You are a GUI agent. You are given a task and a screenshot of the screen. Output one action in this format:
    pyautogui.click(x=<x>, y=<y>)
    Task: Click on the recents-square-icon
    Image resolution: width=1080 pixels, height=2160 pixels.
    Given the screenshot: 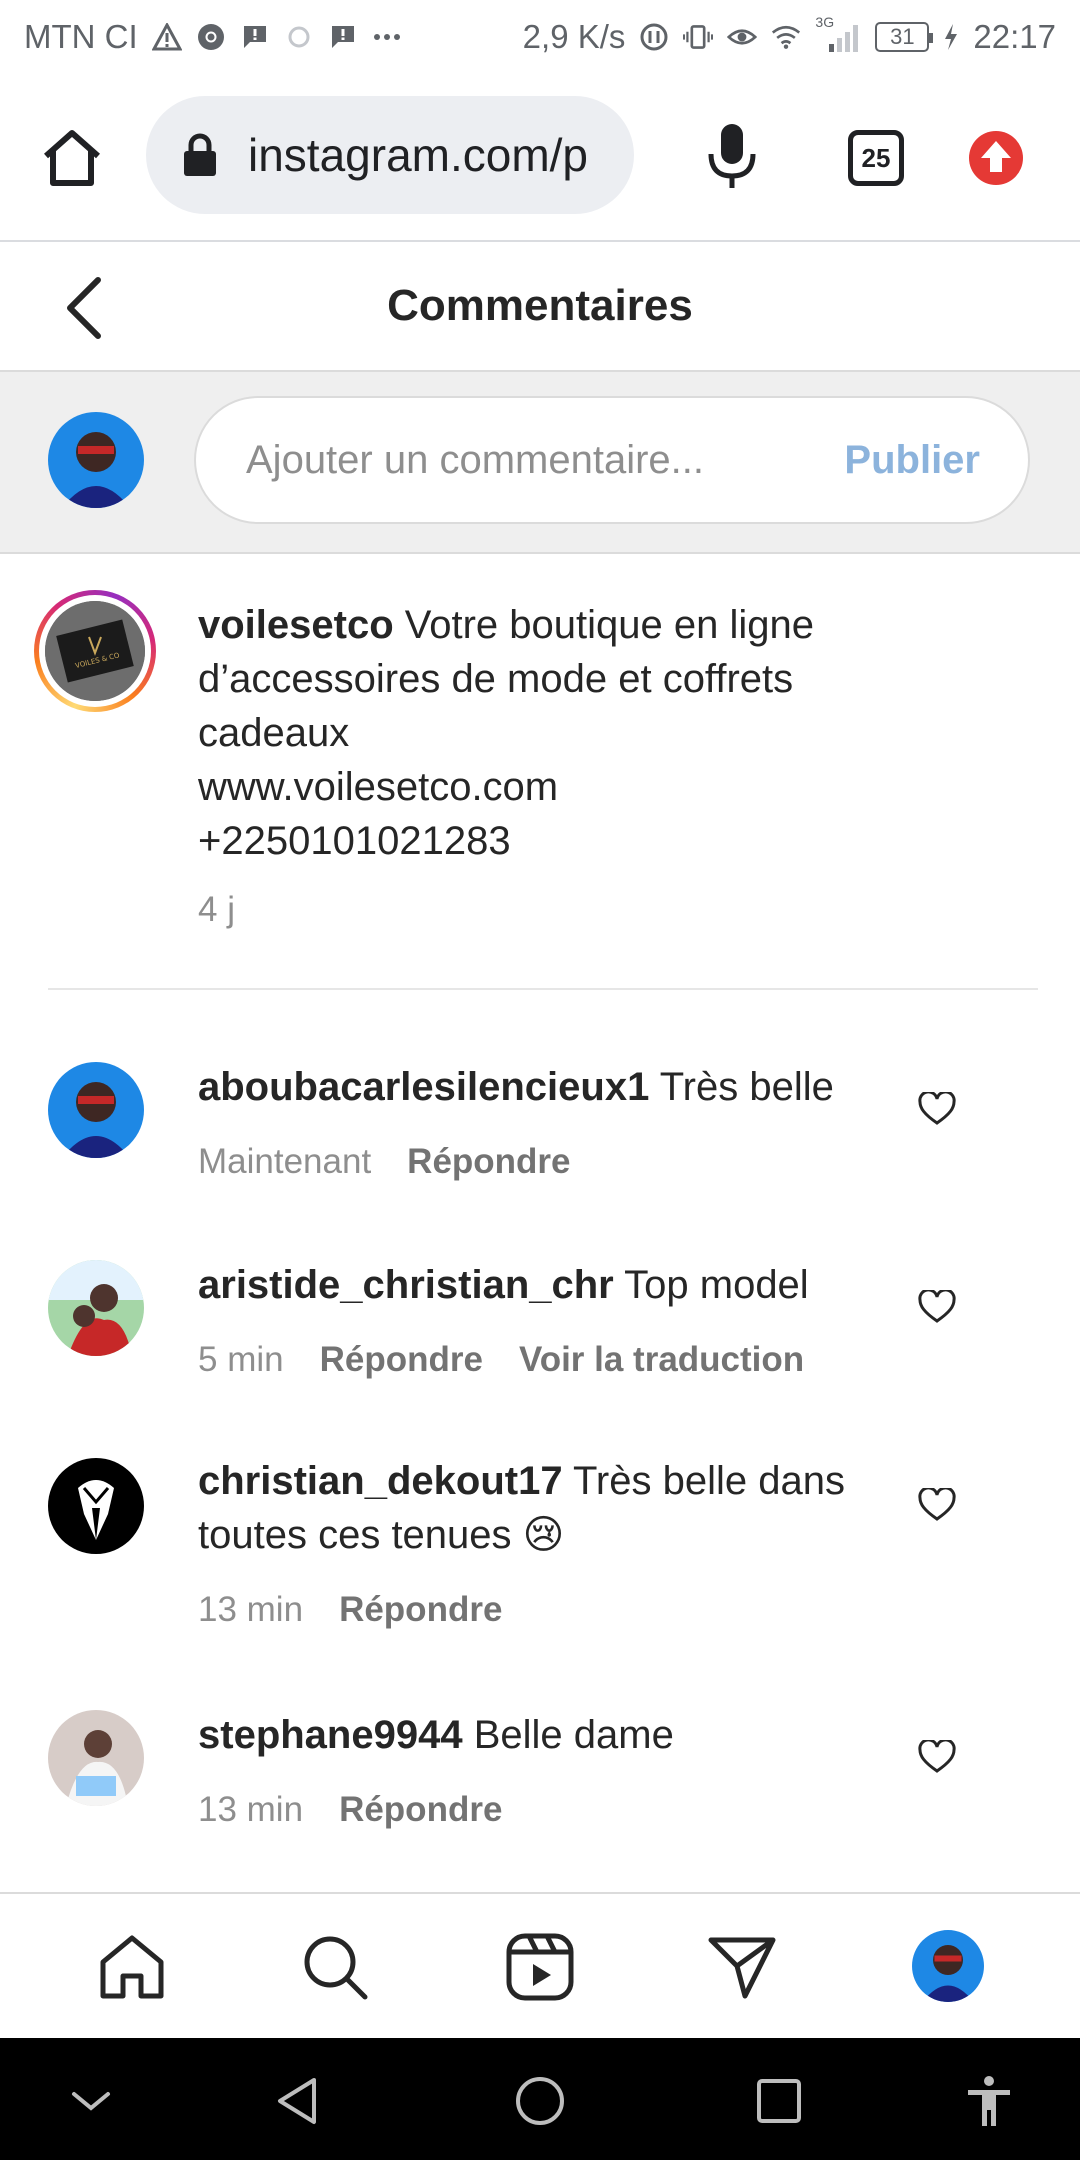 What is the action you would take?
    pyautogui.click(x=779, y=2101)
    